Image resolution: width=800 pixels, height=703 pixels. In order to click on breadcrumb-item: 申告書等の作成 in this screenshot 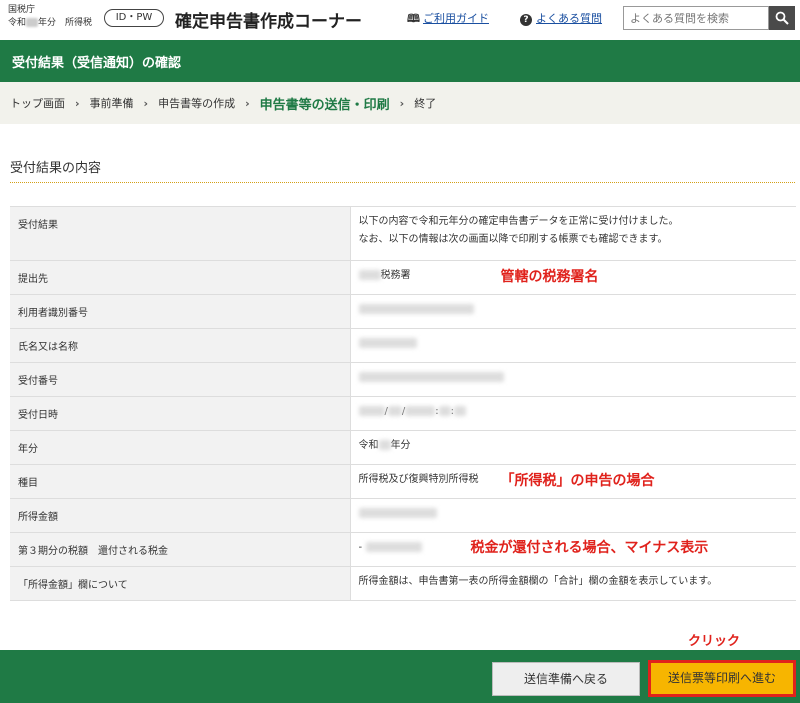, I will do `click(197, 103)`.